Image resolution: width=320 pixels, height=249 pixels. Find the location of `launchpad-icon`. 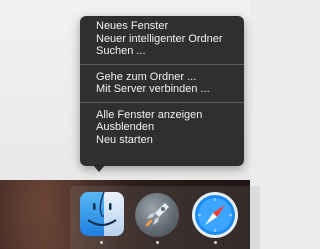

launchpad-icon is located at coordinates (157, 215).